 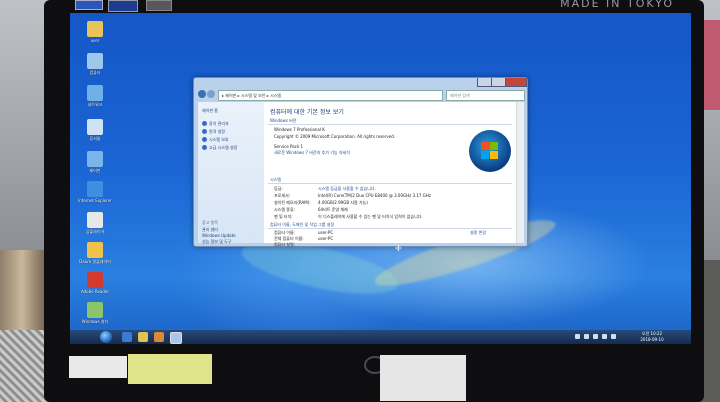 What do you see at coordinates (95, 104) in the screenshot?
I see `desktop-icon-label: 네트워크` at bounding box center [95, 104].